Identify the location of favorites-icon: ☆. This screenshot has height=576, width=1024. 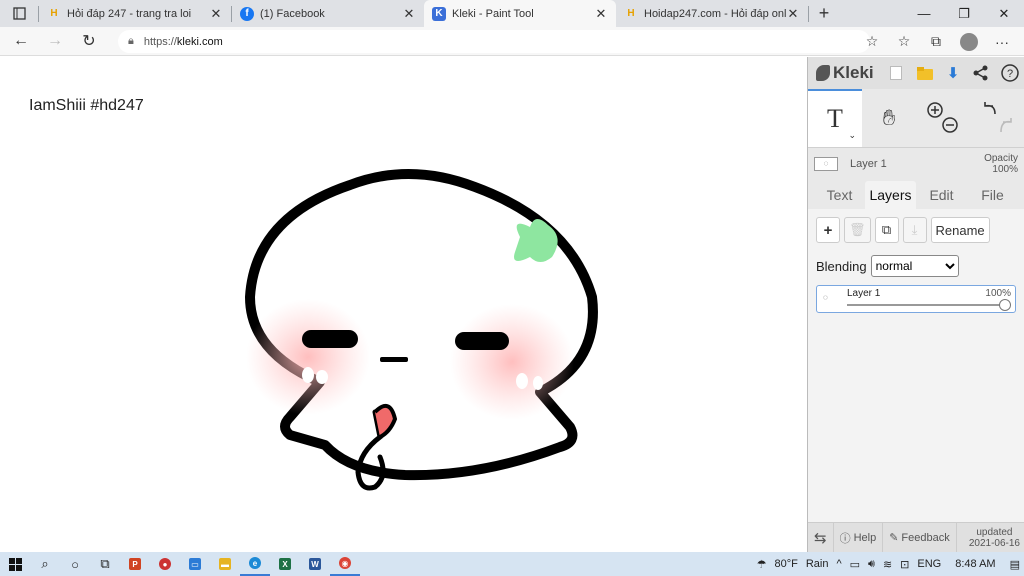
(904, 41).